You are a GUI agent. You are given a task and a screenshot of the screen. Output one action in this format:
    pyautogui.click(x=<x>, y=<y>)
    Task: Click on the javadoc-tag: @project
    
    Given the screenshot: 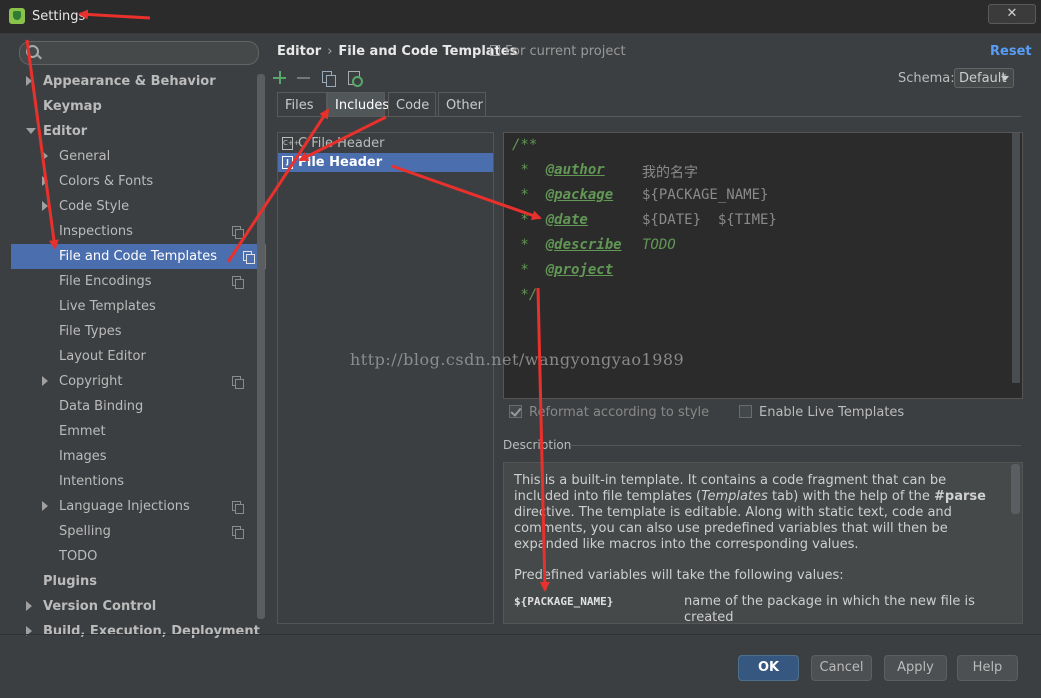 What is the action you would take?
    pyautogui.click(x=579, y=270)
    